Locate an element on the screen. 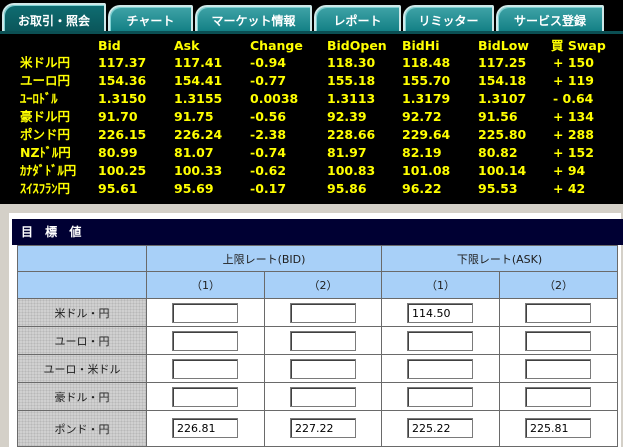 This screenshot has height=447, width=623. rate-bid: 95.61 is located at coordinates (118, 188).